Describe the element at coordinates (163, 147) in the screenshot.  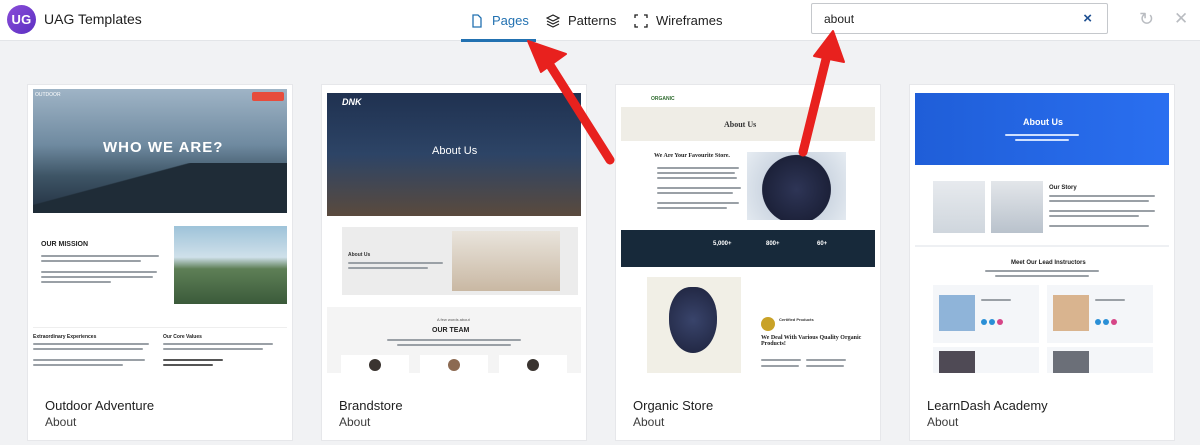
I see `preview-hero-title: WHO WE ARE?` at that location.